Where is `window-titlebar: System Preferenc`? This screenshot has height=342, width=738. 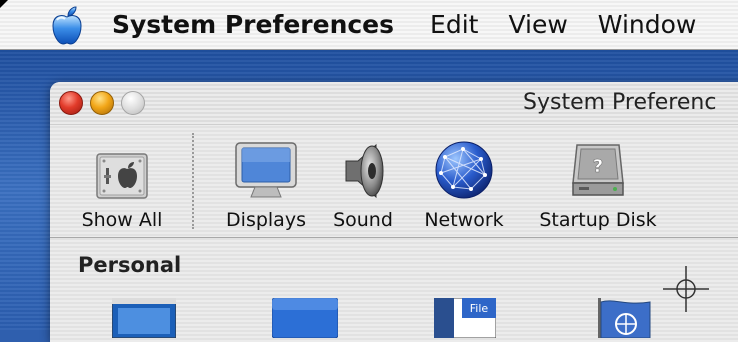
window-titlebar: System Preferenc is located at coordinates (394, 103).